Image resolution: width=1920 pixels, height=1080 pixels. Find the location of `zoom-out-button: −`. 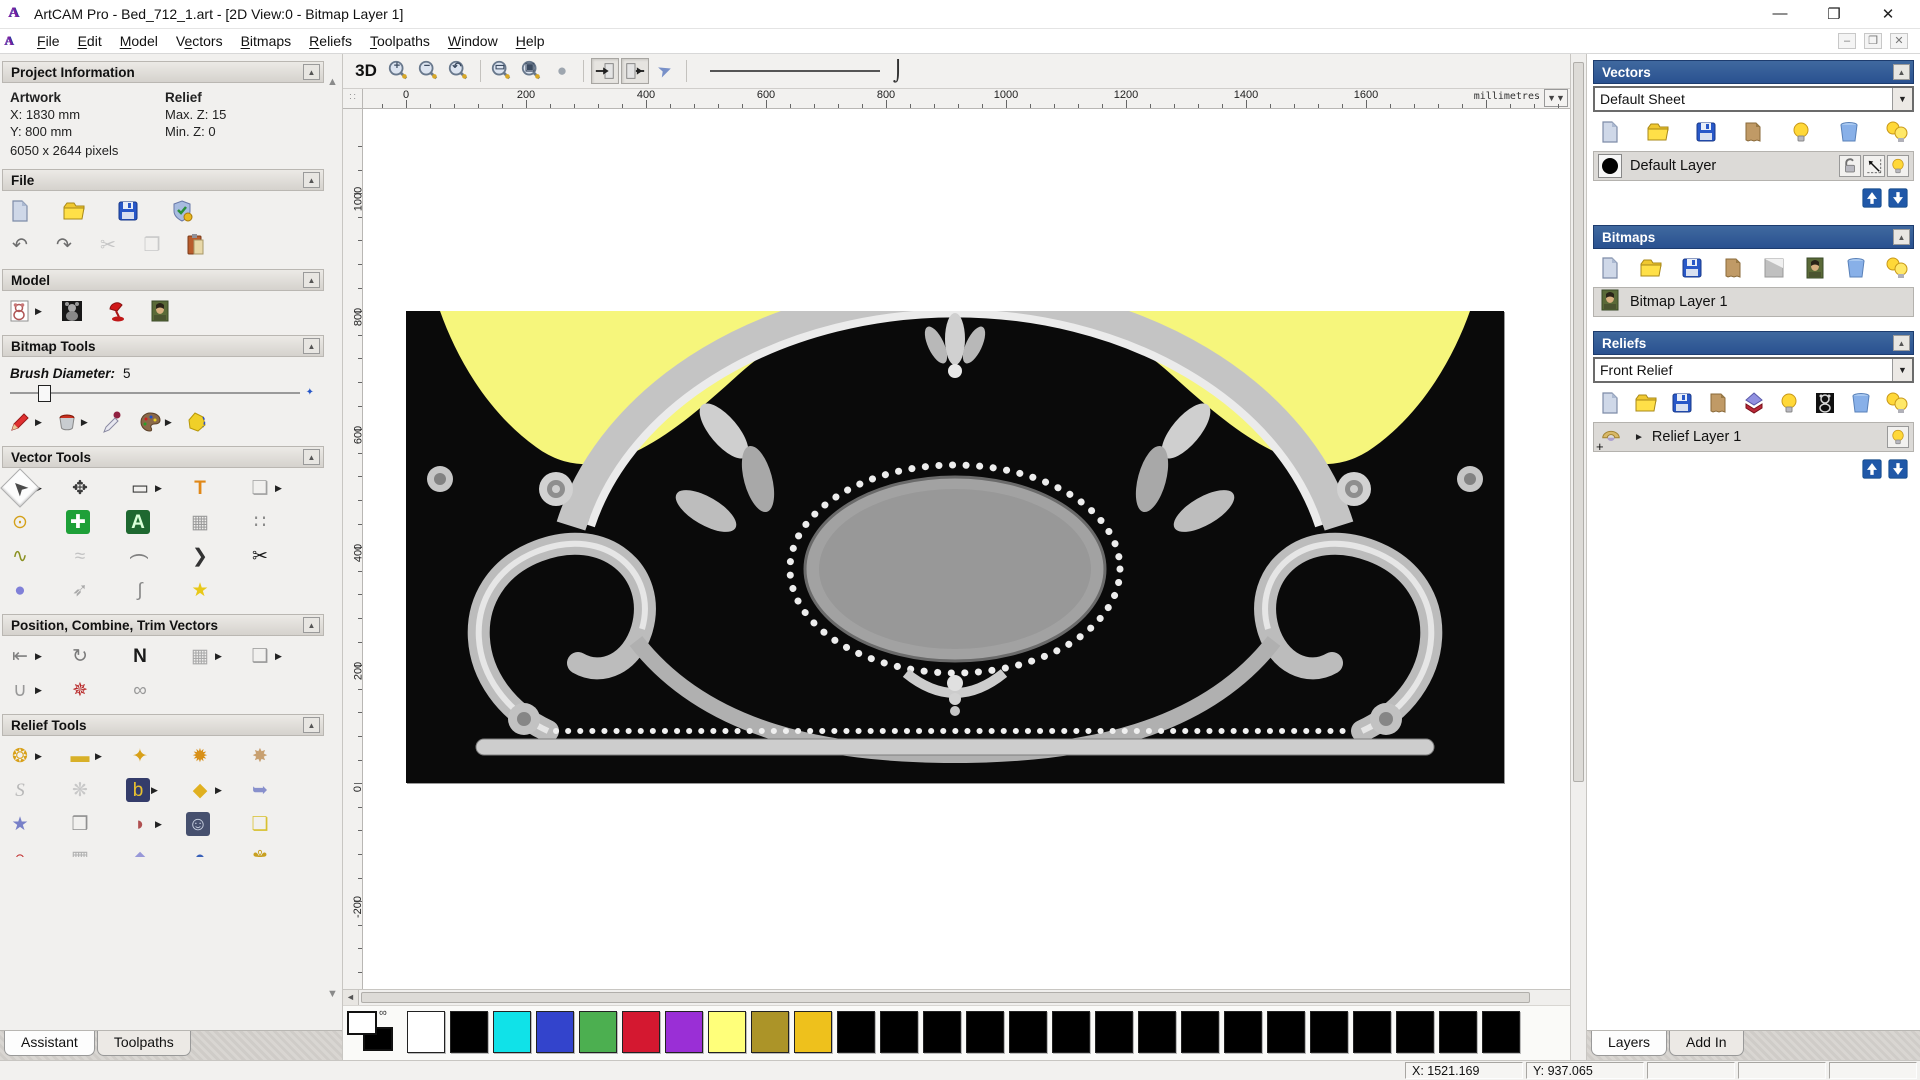

zoom-out-button: − is located at coordinates (429, 71).